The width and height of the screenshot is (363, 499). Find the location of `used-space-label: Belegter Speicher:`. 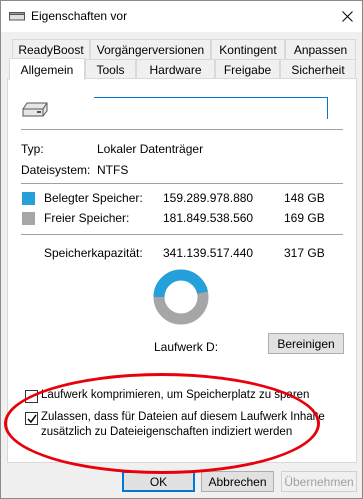

used-space-label: Belegter Speicher: is located at coordinates (93, 198).